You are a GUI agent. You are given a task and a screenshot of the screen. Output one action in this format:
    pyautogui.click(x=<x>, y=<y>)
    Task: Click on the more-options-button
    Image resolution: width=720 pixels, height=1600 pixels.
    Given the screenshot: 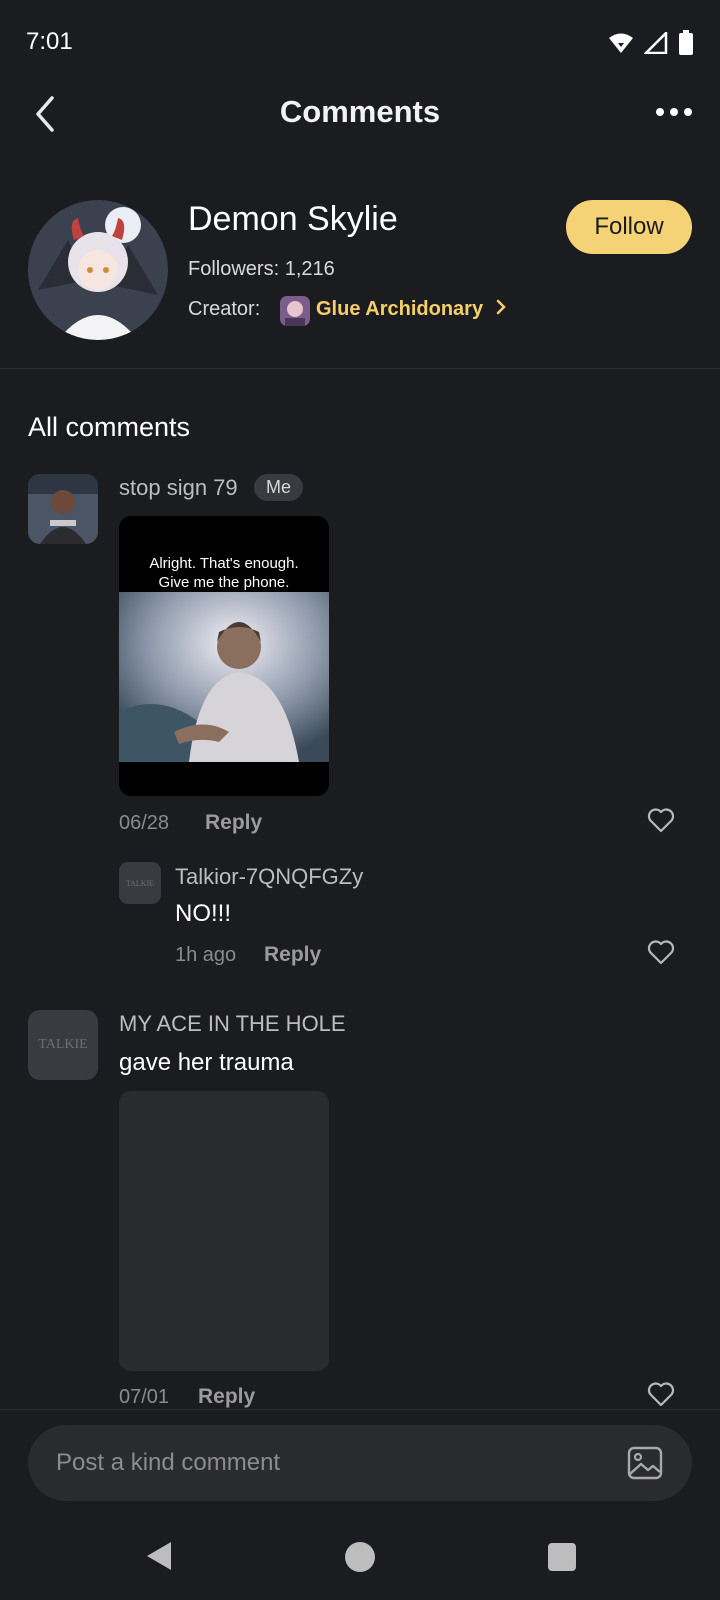 What is the action you would take?
    pyautogui.click(x=674, y=113)
    